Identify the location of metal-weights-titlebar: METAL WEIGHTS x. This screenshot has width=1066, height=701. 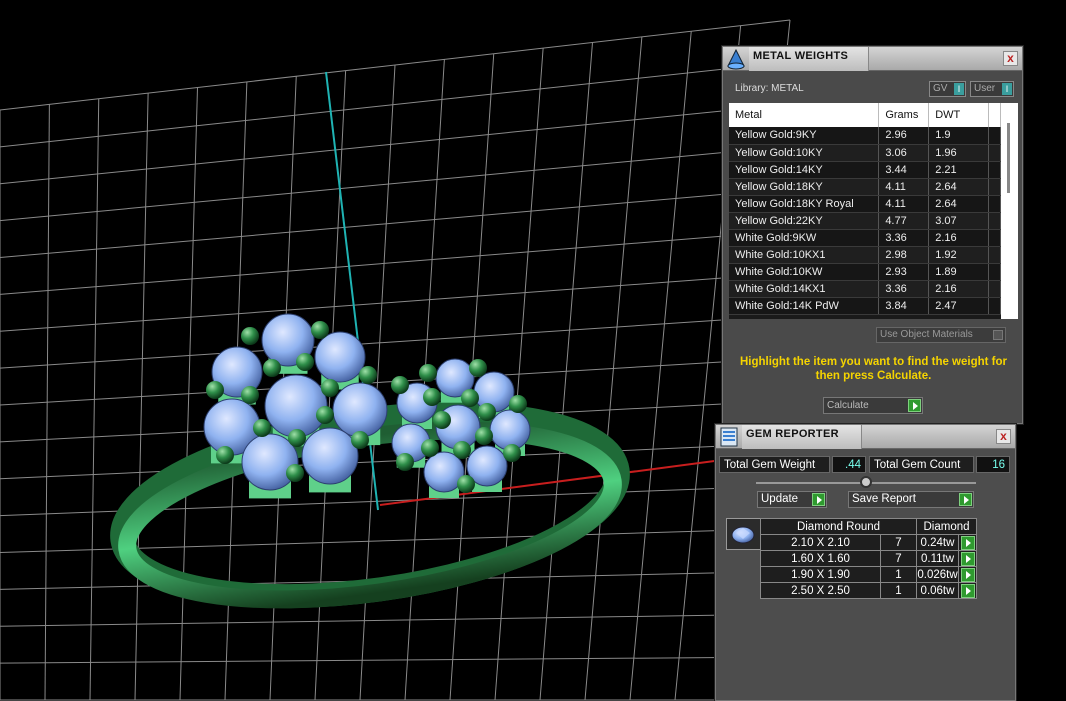
(872, 59).